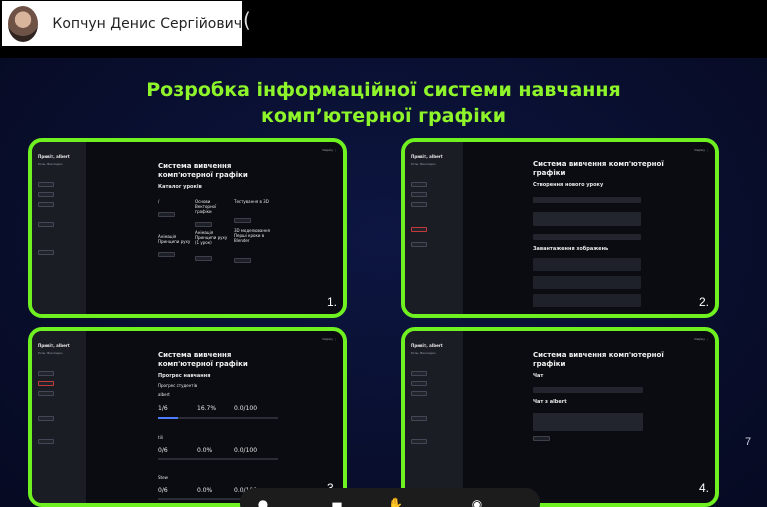  Describe the element at coordinates (571, 249) in the screenshot. I see `upload-section-title: Завантаження зображень` at that location.